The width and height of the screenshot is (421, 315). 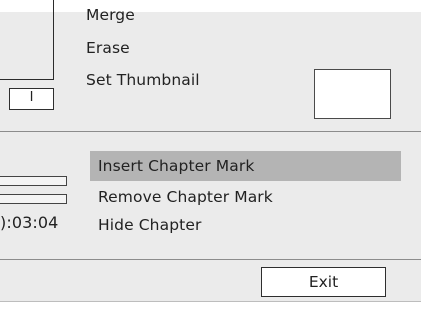 I want to click on divider-bottom, so click(x=210, y=259).